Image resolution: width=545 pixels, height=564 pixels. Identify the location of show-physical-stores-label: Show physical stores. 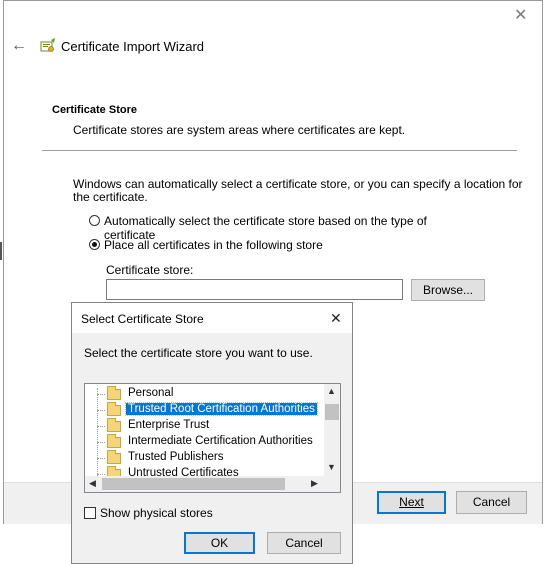
(156, 513).